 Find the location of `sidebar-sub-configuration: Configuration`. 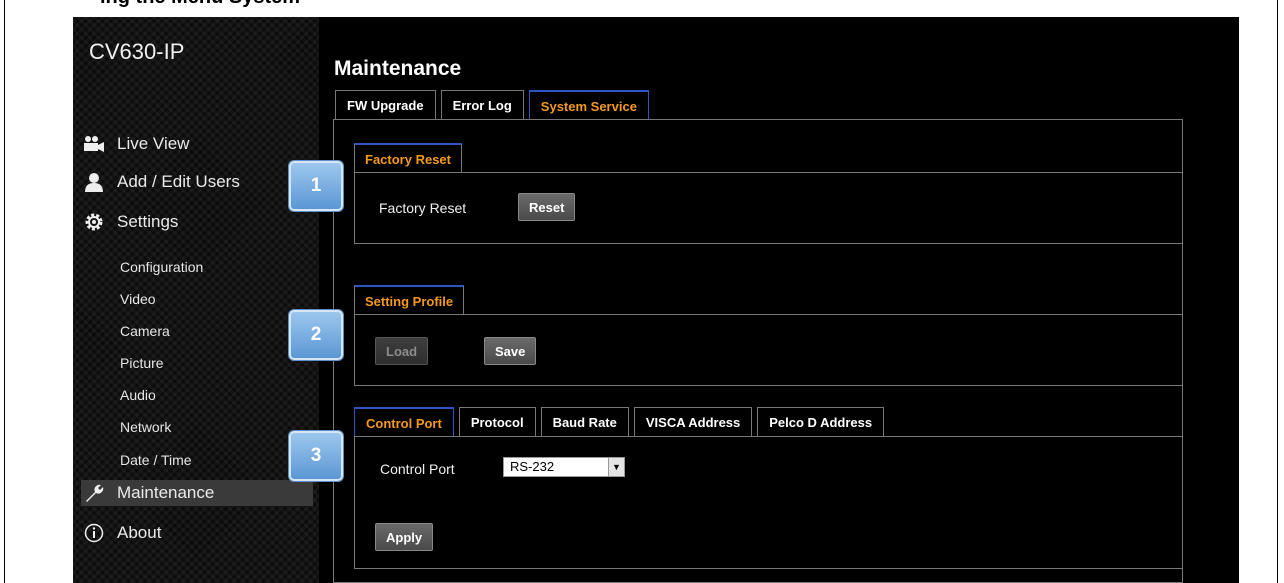

sidebar-sub-configuration: Configuration is located at coordinates (161, 267).